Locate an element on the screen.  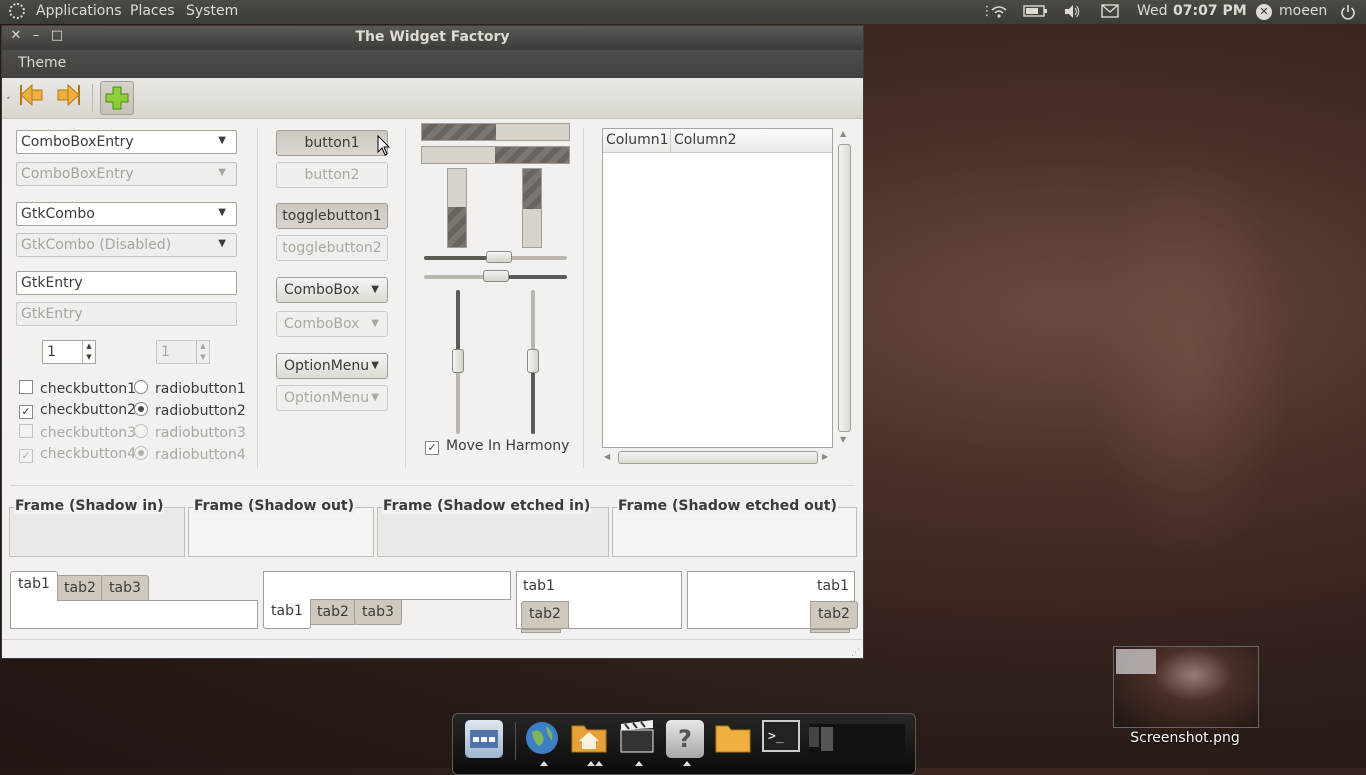
scroll-up-icon: ▲ is located at coordinates (843, 133).